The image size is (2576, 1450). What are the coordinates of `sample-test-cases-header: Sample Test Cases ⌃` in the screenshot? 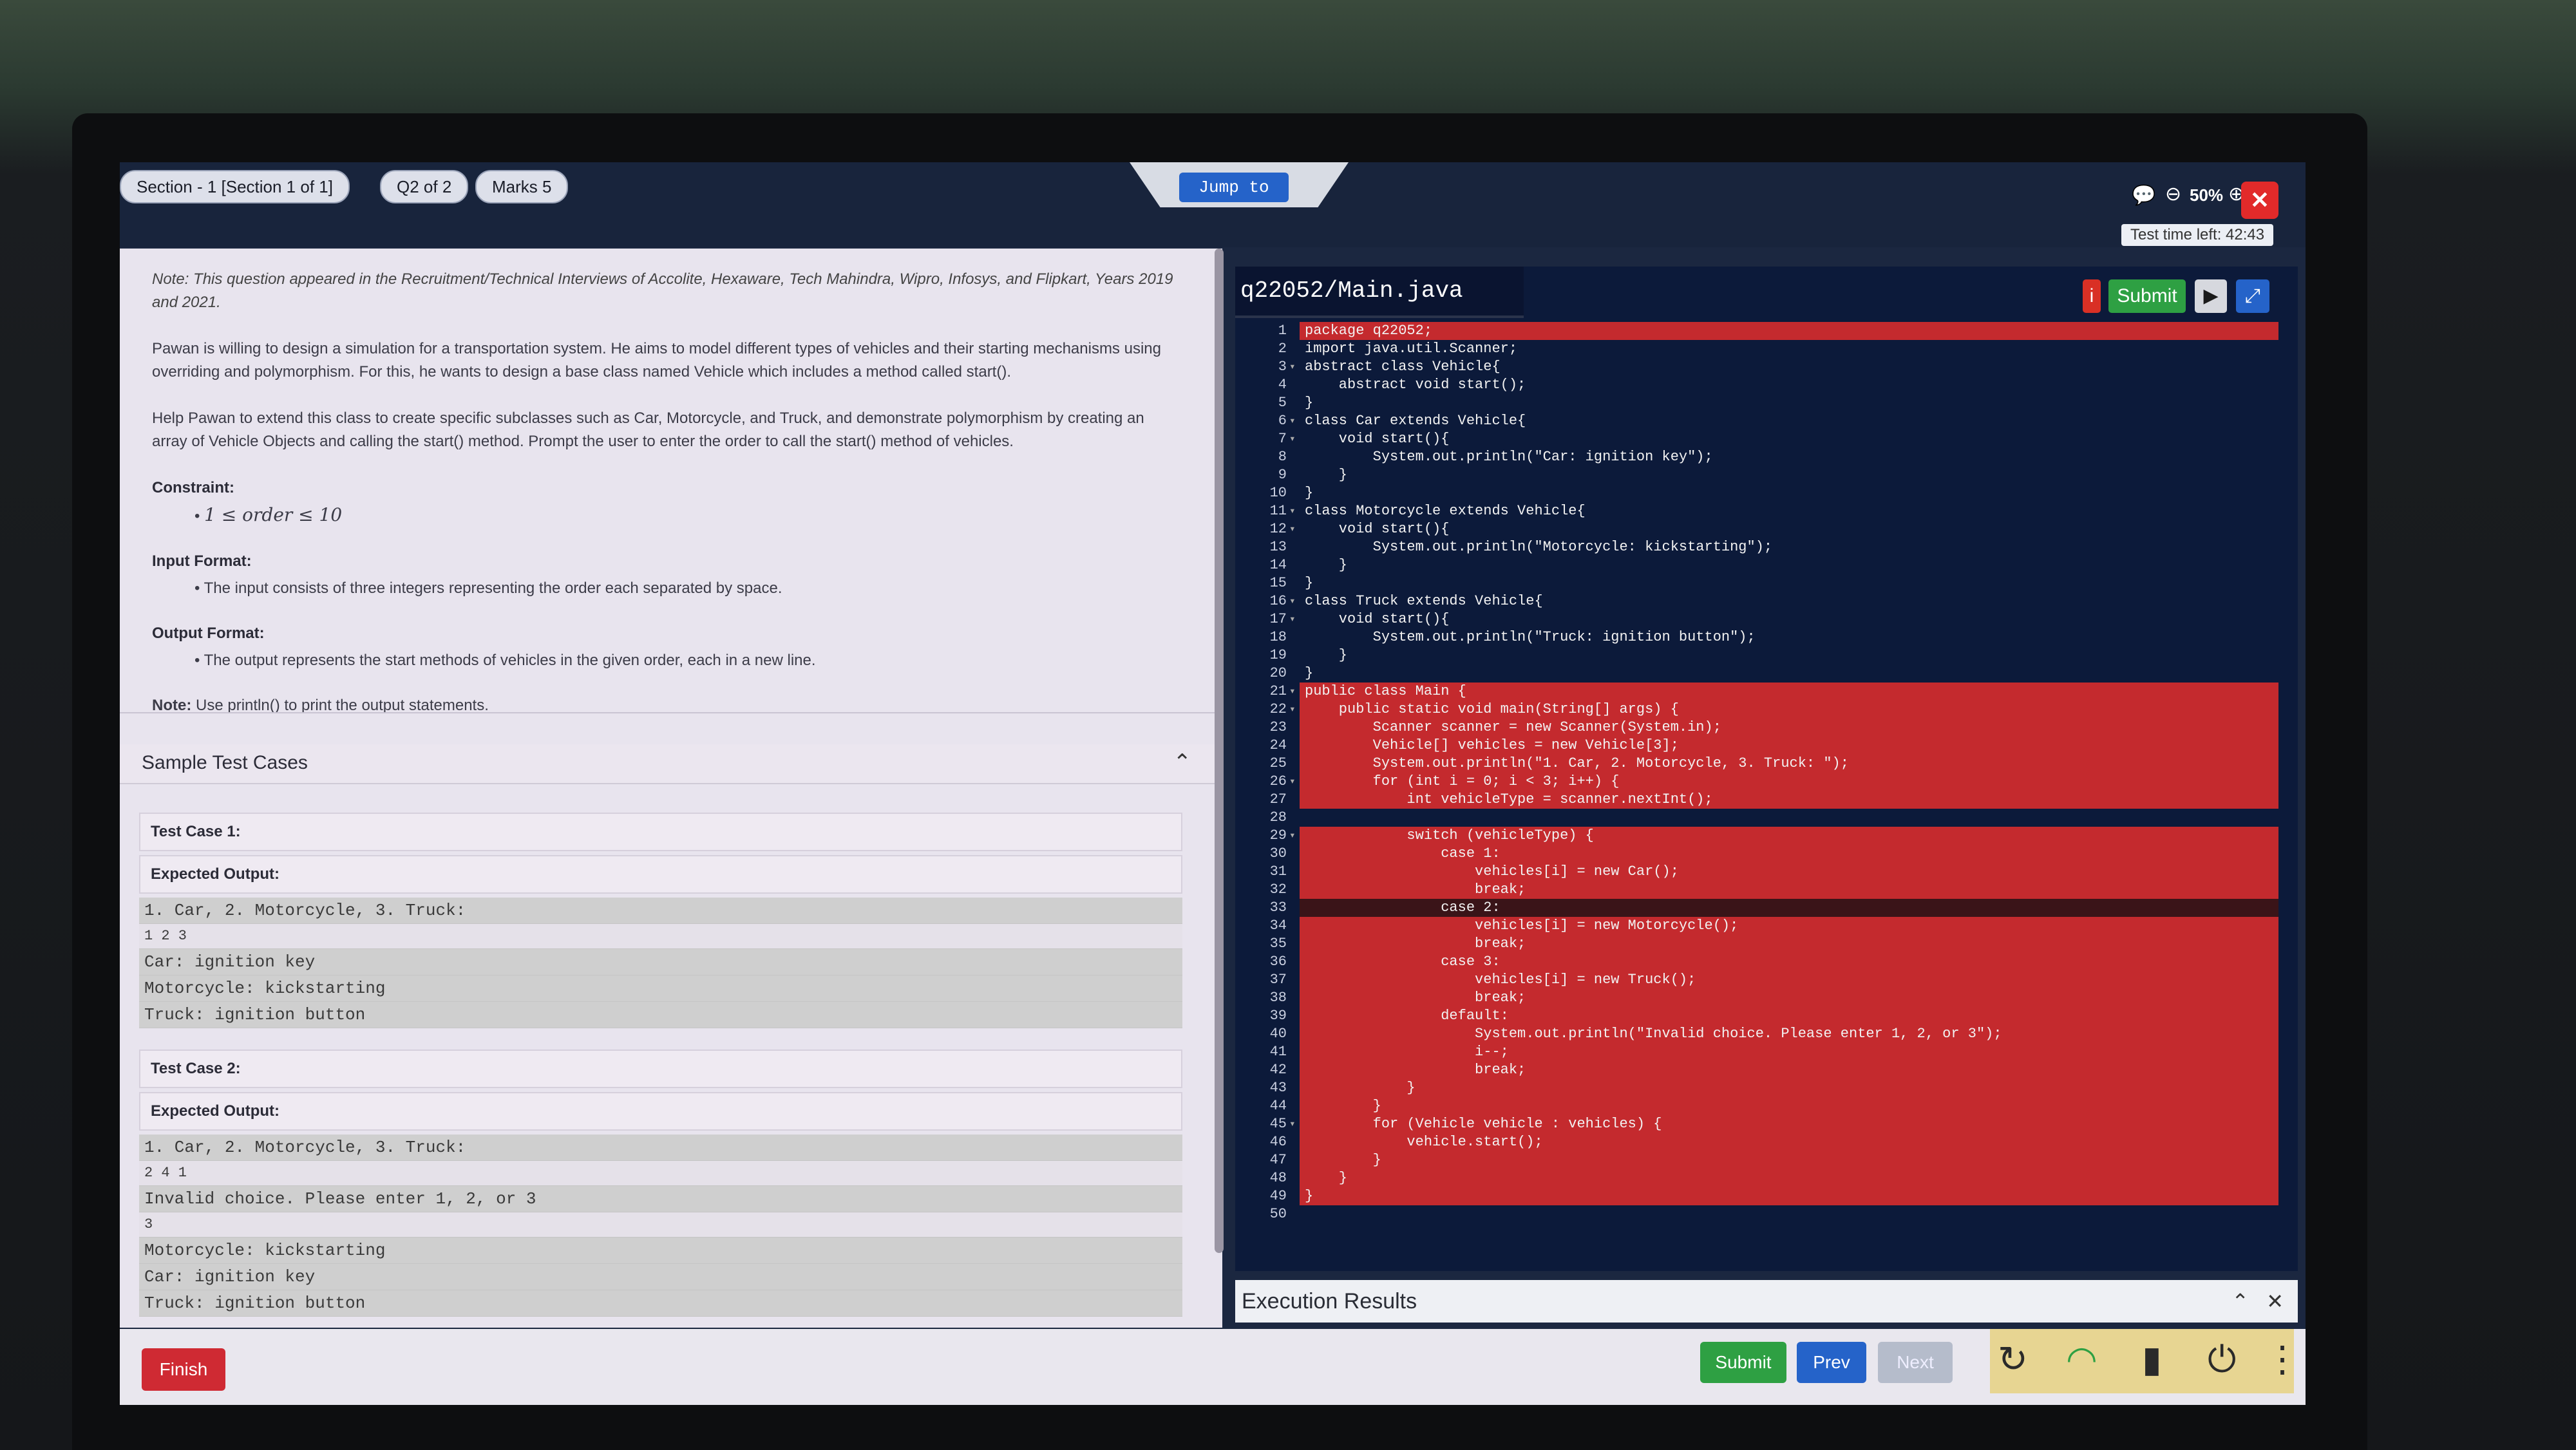 It's located at (667, 764).